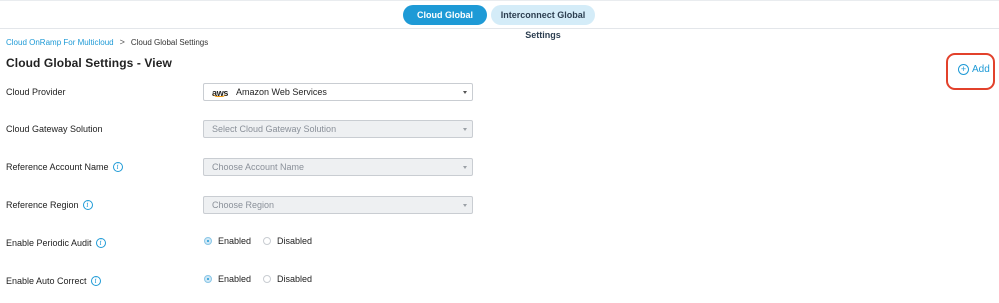 The image size is (999, 303). I want to click on reference-region-select: Choose Region, so click(338, 205).